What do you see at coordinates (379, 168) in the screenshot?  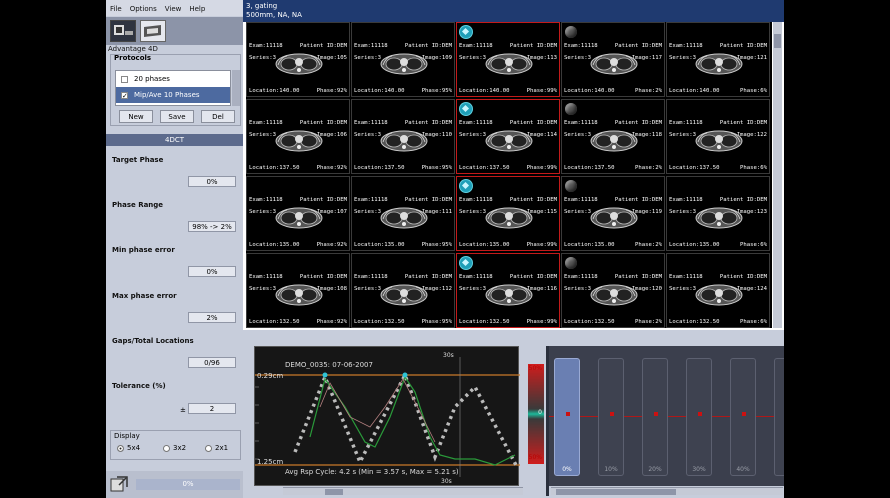 I see `location-label: Location:137.50` at bounding box center [379, 168].